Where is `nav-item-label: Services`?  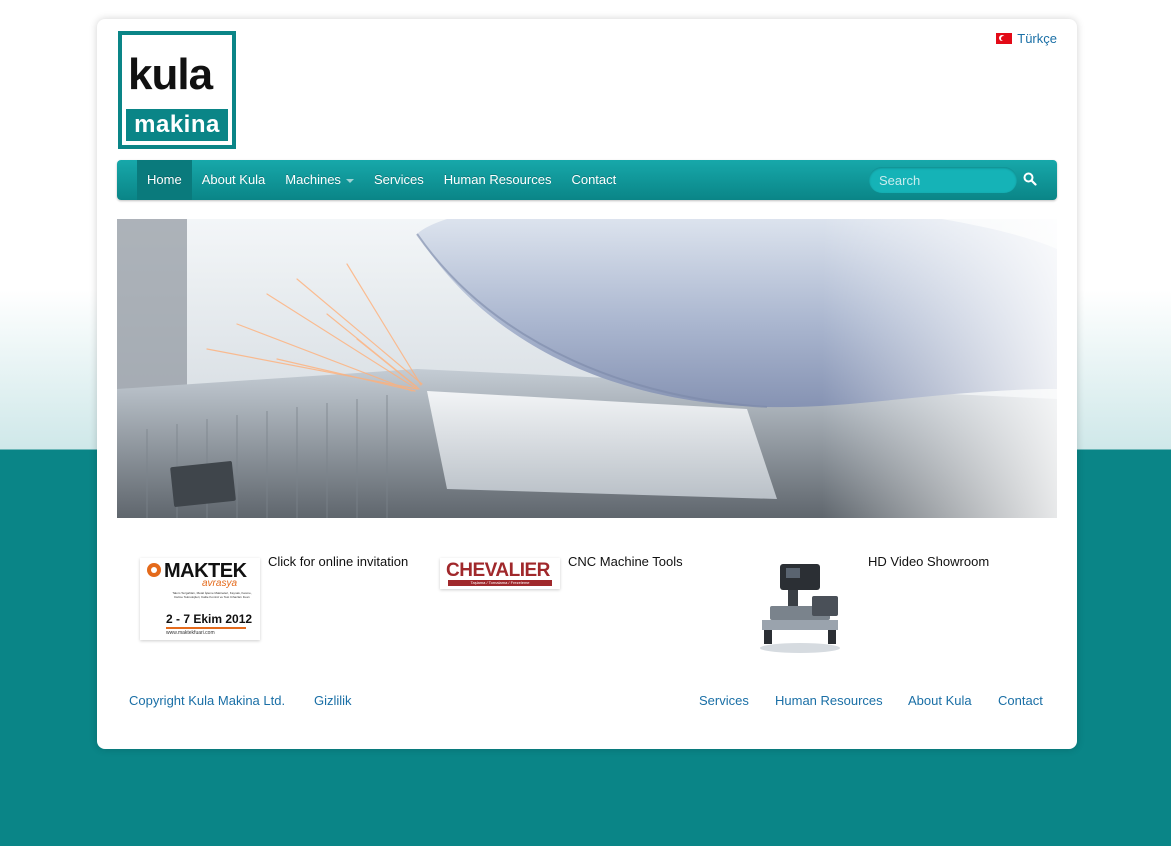
nav-item-label: Services is located at coordinates (398, 179).